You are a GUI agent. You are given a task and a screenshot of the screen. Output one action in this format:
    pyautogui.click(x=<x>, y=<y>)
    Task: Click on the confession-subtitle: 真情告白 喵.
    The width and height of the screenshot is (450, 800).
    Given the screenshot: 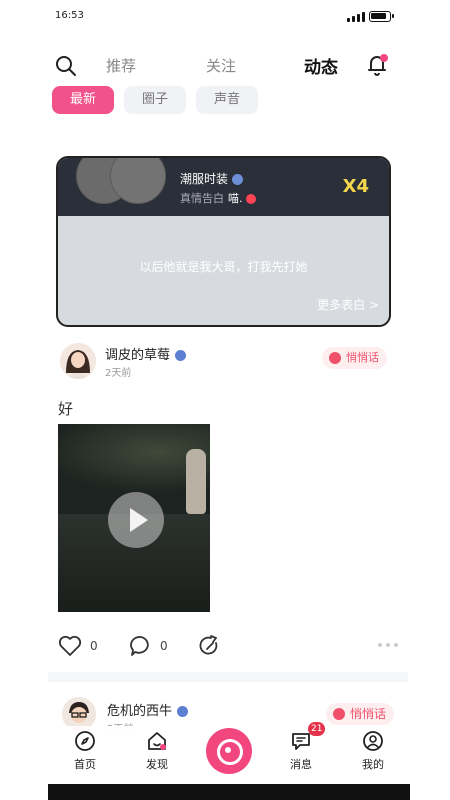 What is the action you would take?
    pyautogui.click(x=218, y=198)
    